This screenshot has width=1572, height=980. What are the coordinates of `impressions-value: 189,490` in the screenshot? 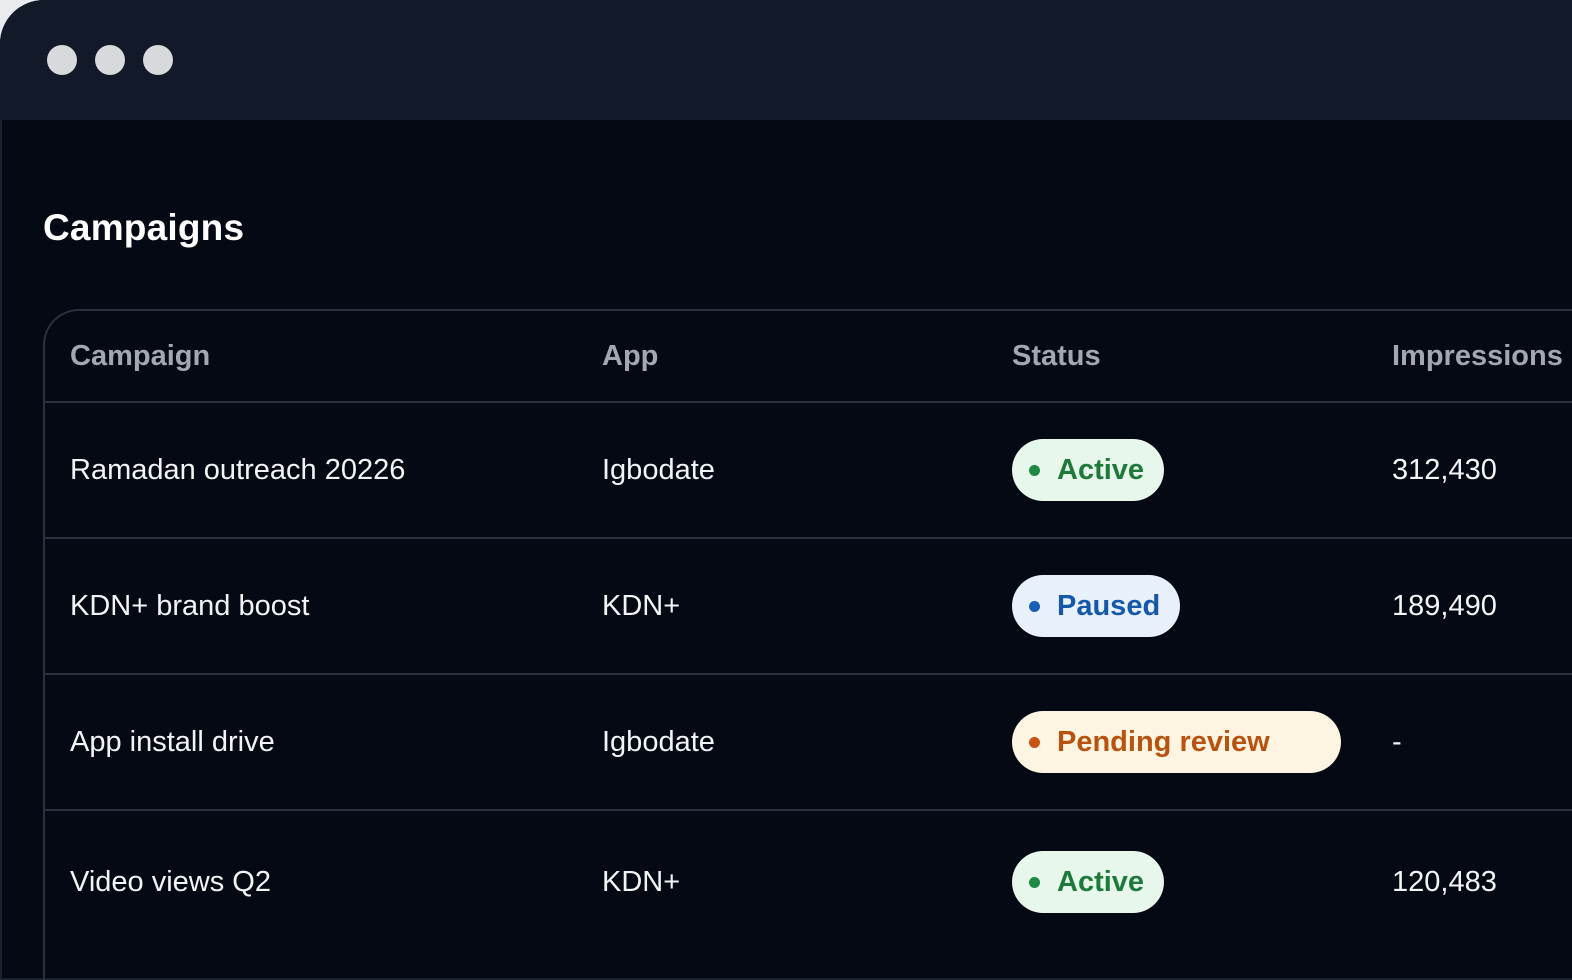 It's located at (1444, 605).